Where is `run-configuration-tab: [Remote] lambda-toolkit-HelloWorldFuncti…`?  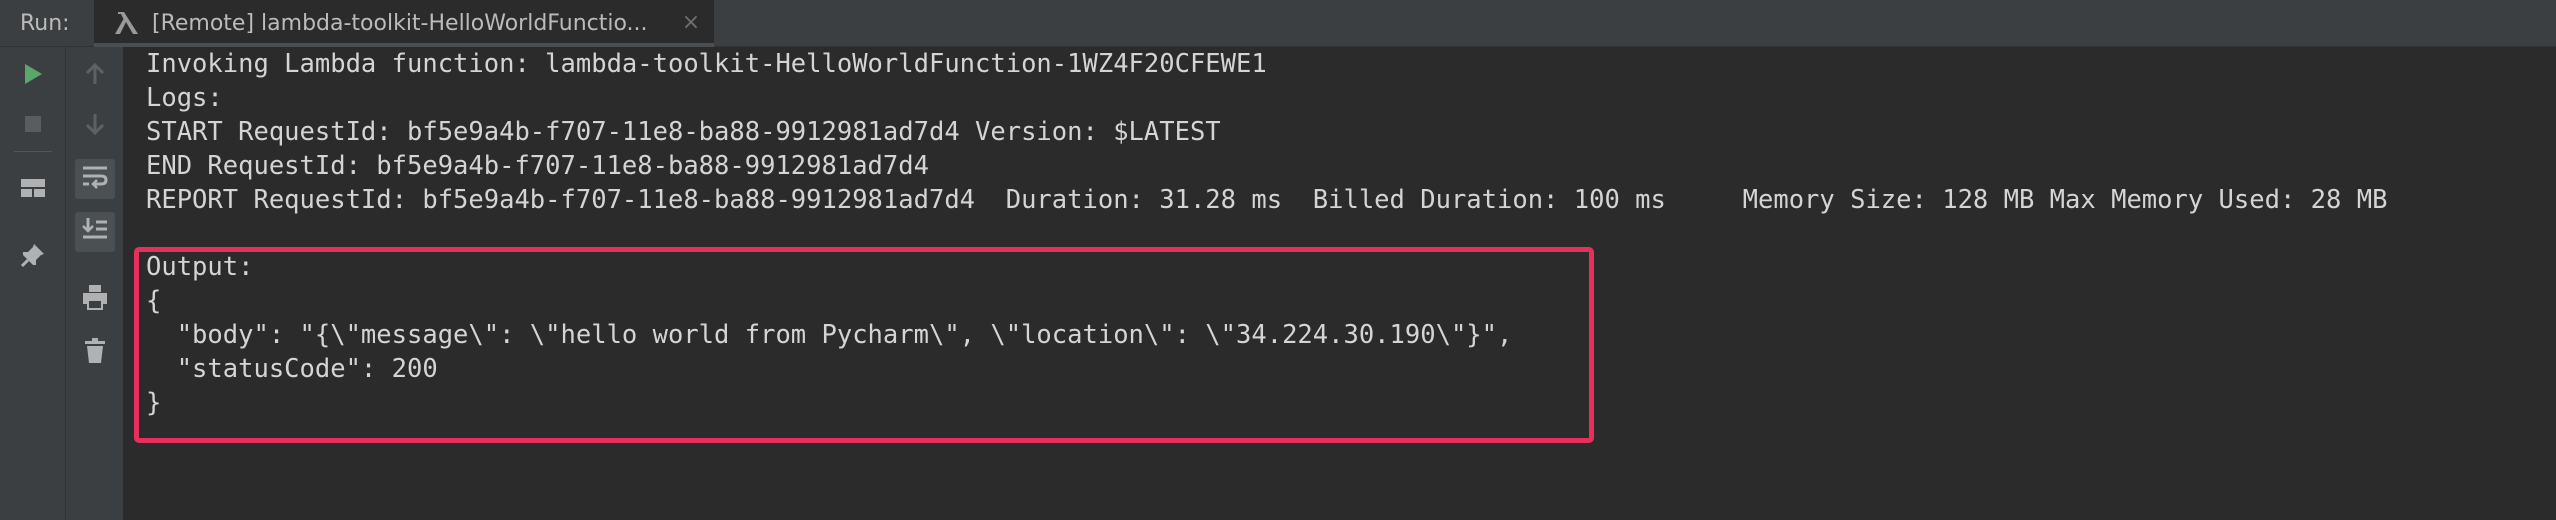
run-configuration-tab: [Remote] lambda-toolkit-HelloWorldFuncti… is located at coordinates (404, 23).